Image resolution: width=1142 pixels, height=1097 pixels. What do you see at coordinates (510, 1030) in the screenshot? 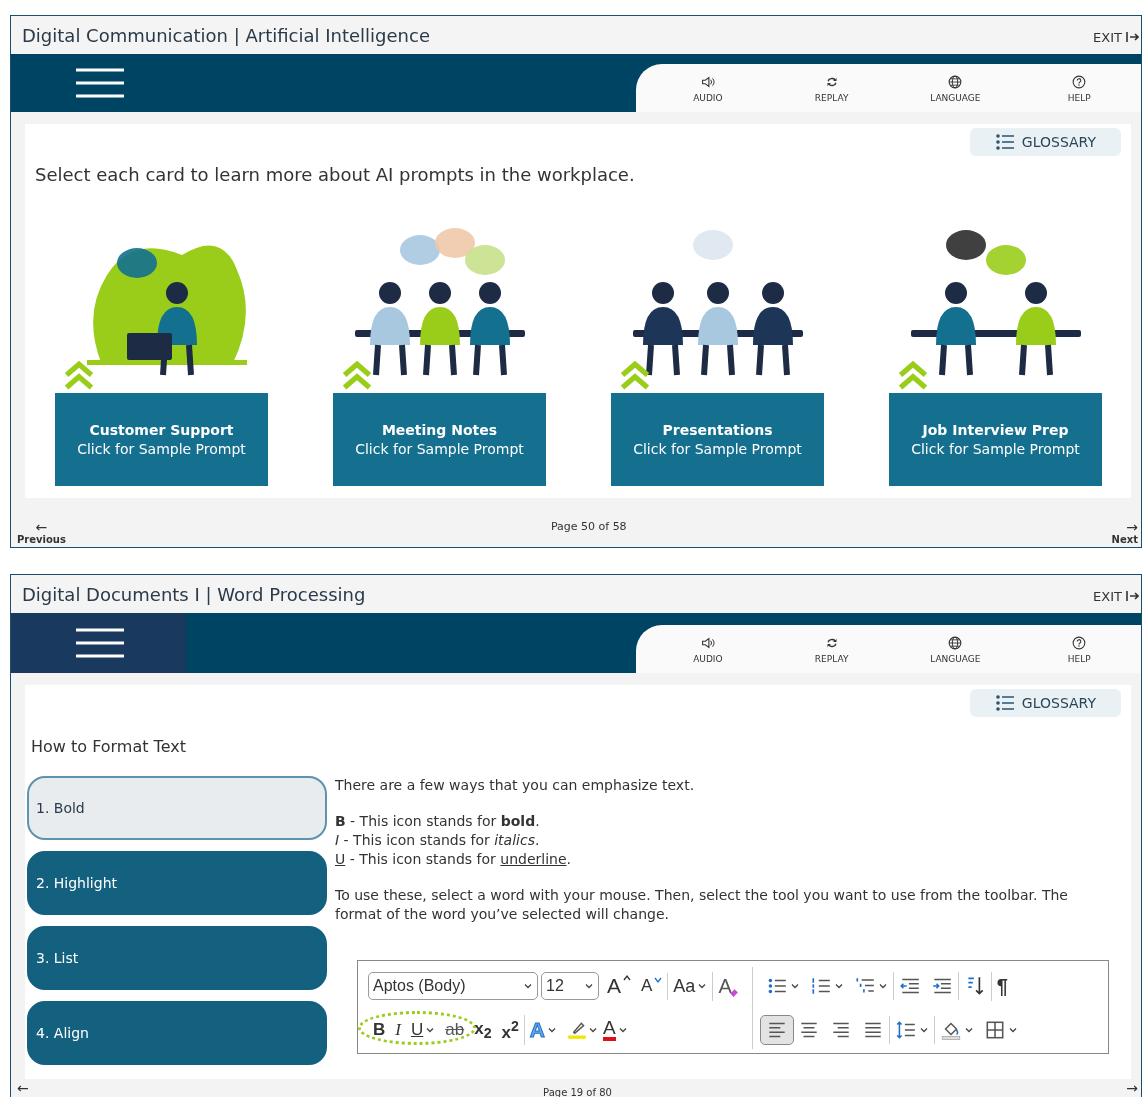
I see `format-button: x$^{2}$` at bounding box center [510, 1030].